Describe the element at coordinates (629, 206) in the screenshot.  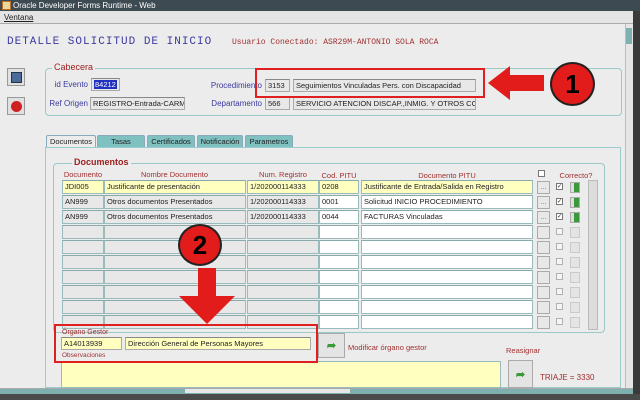
I see `window-vertical-scrollbar` at that location.